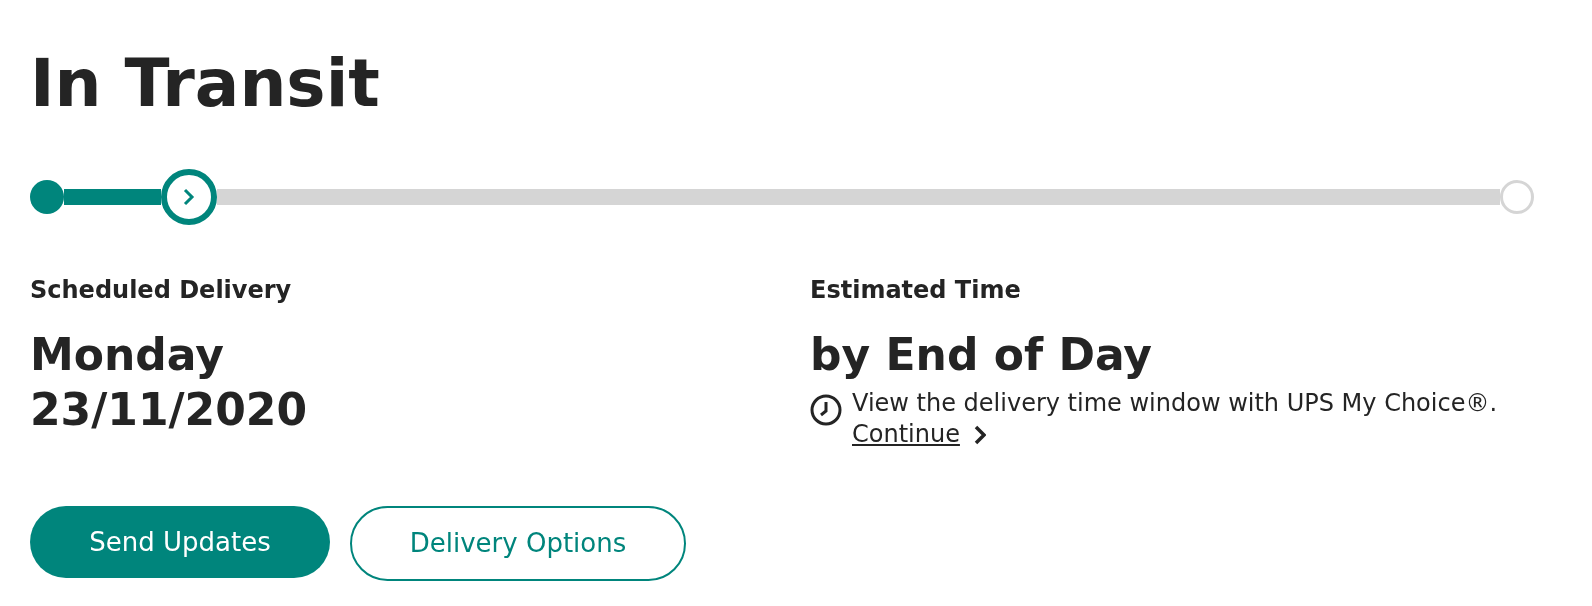 The height and width of the screenshot is (606, 1592). I want to click on section-label: Estimated Time, so click(916, 290).